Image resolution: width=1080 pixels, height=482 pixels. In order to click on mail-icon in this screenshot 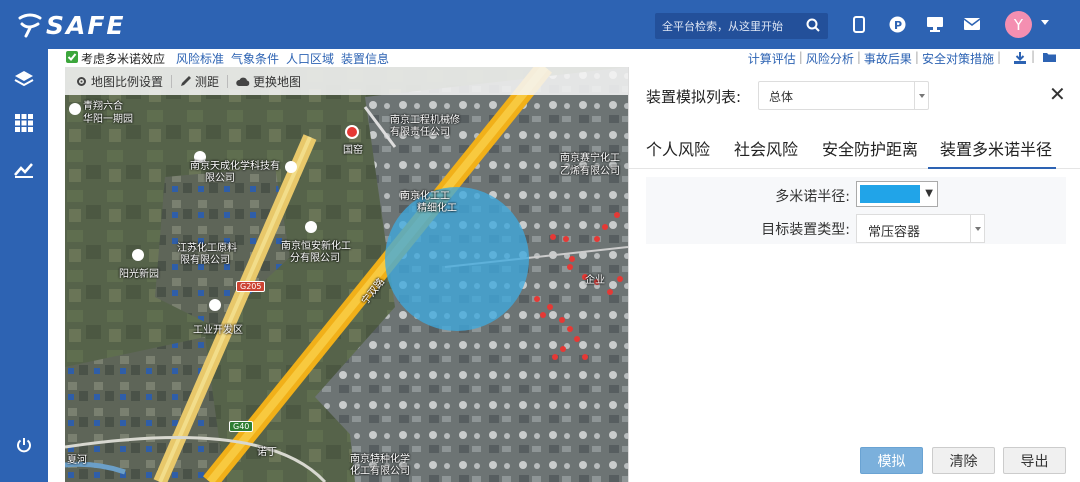, I will do `click(972, 24)`.